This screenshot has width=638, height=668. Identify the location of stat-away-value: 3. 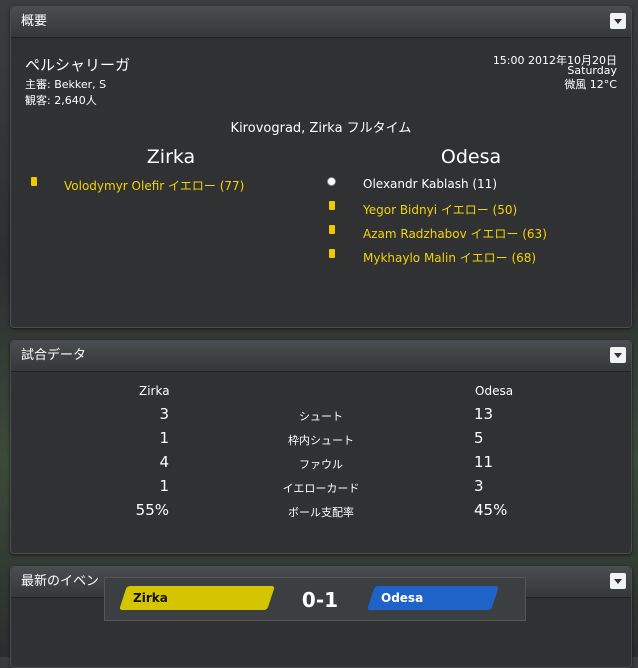
(479, 486).